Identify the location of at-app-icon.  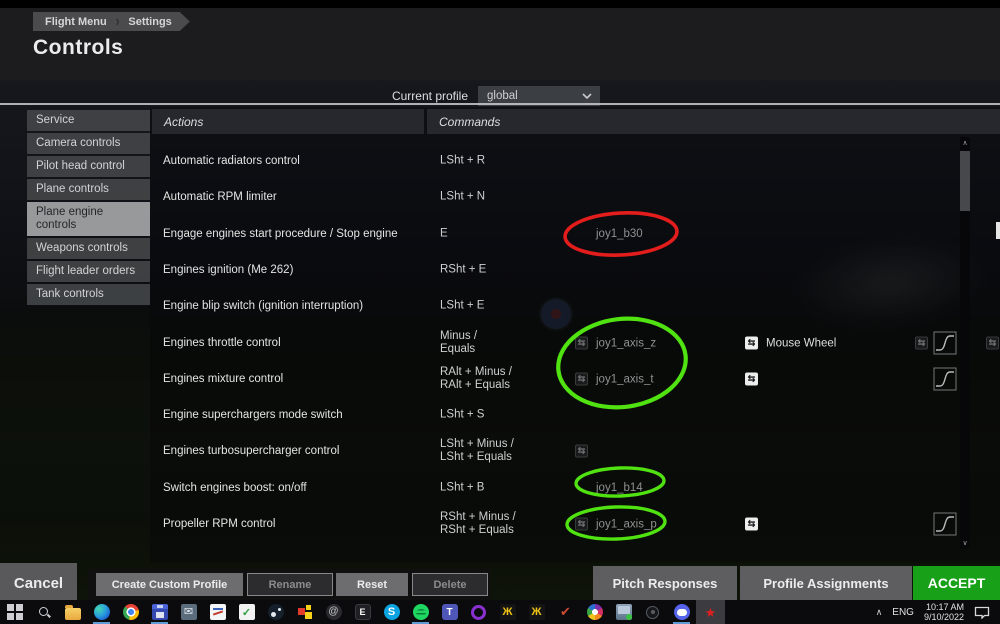
(333, 612).